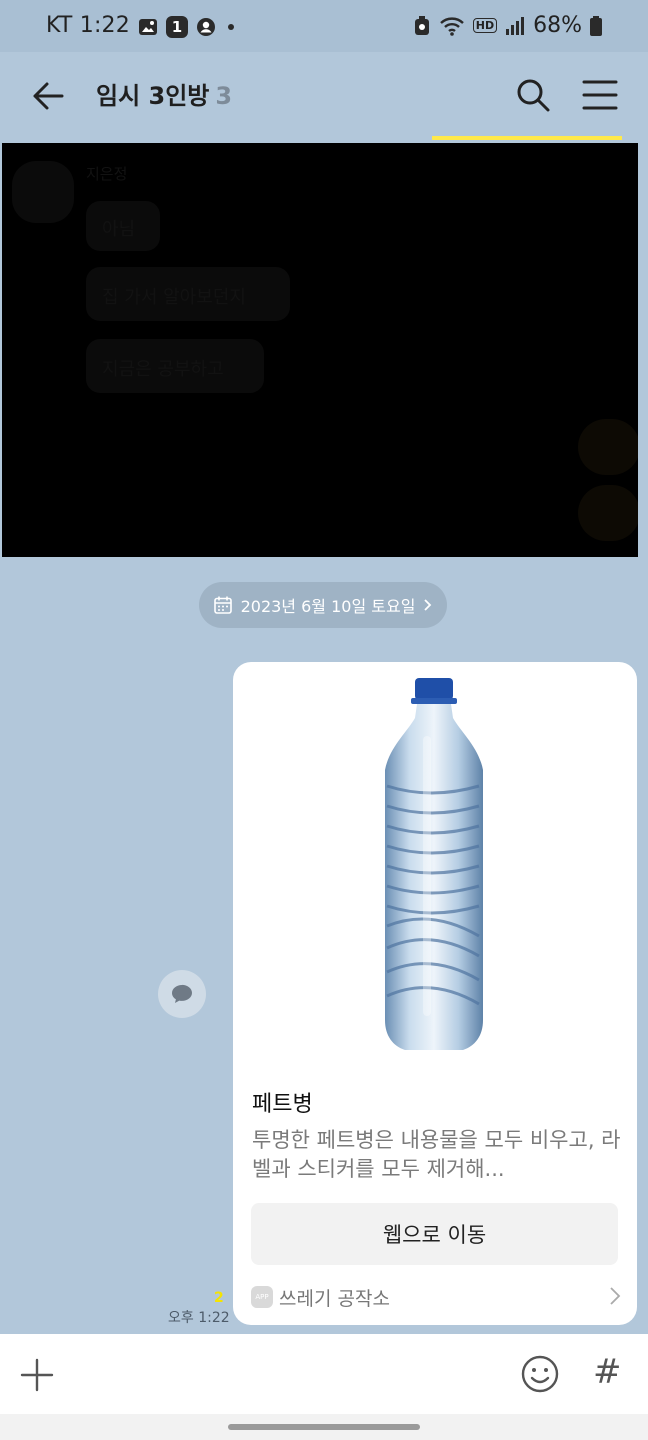  I want to click on battery-percent: 68%, so click(557, 25).